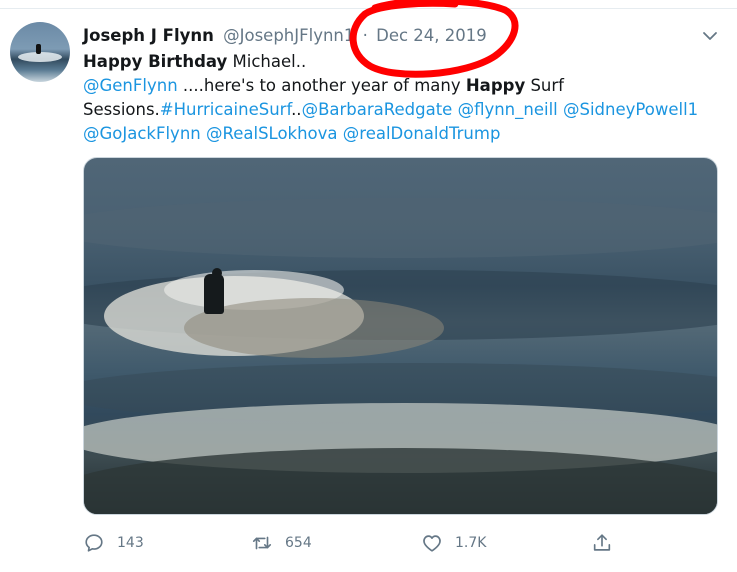 Image resolution: width=737 pixels, height=572 pixels. I want to click on mention-barbararedgate: @BarbaraRedgate, so click(377, 109).